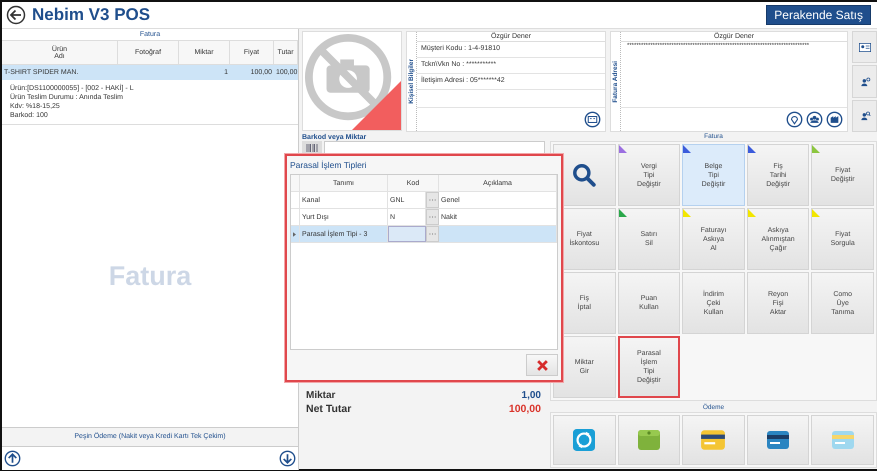  I want to click on wallet-icon, so click(648, 440).